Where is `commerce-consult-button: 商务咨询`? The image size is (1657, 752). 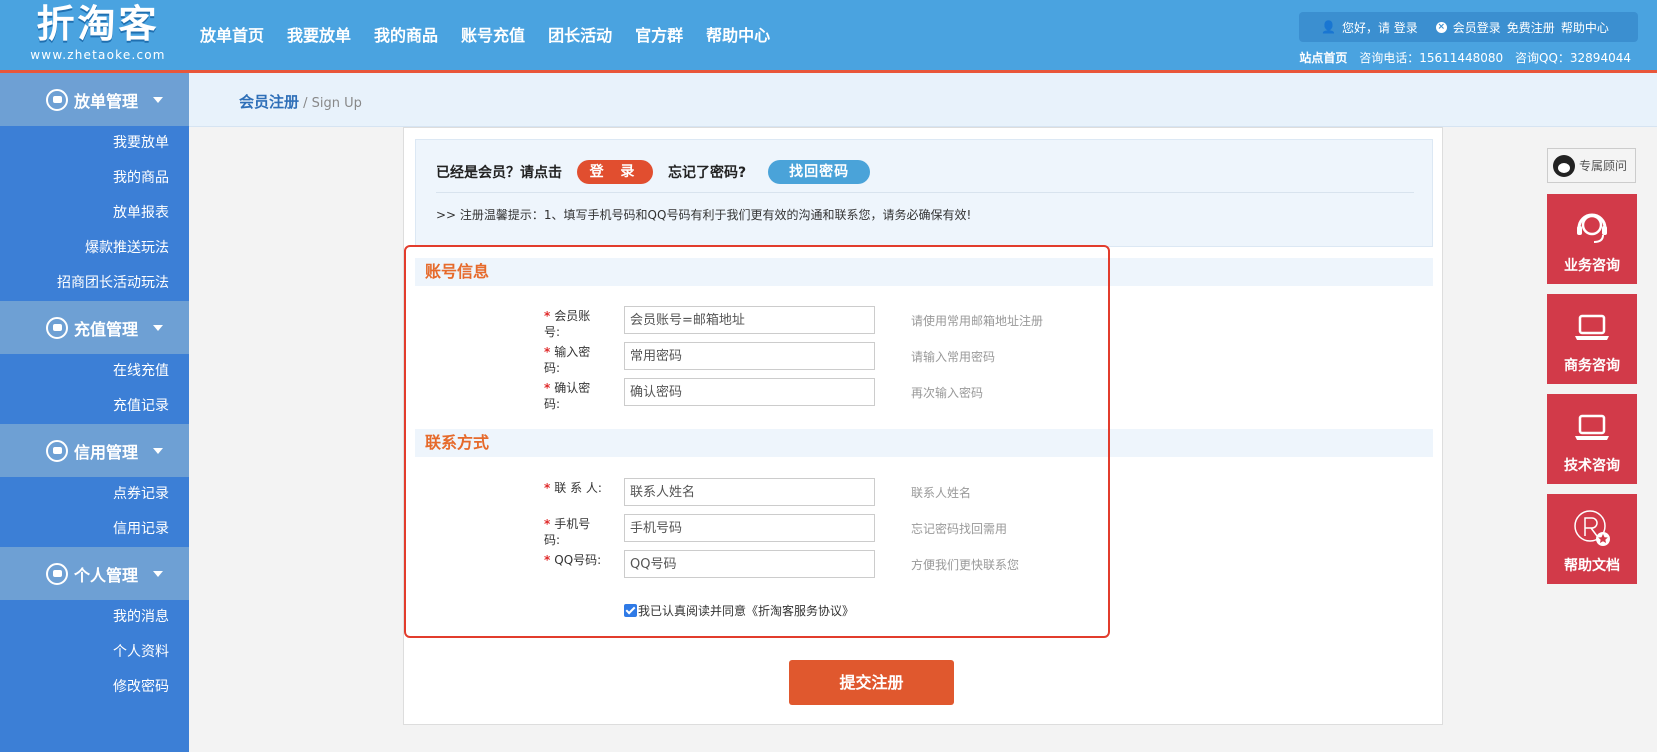 commerce-consult-button: 商务咨询 is located at coordinates (1592, 339).